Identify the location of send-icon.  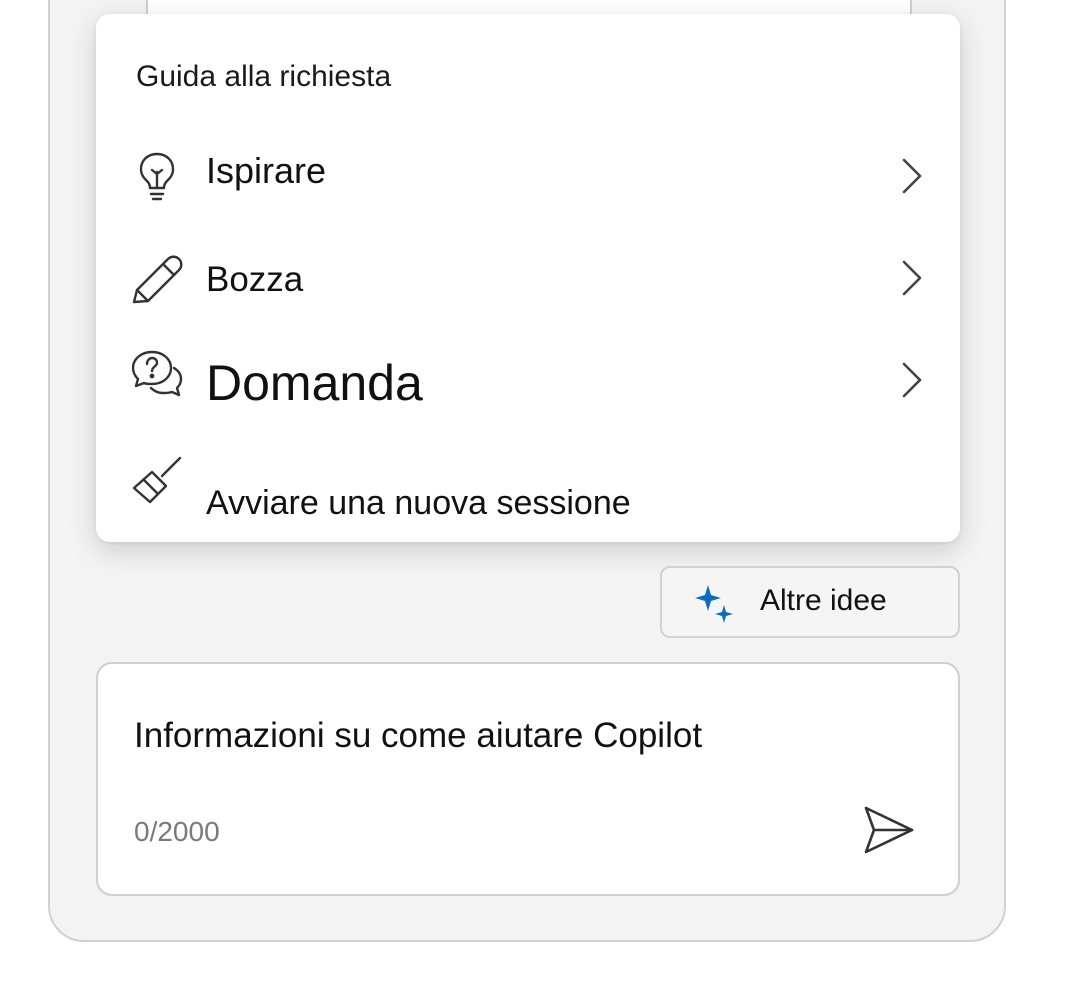
(889, 830).